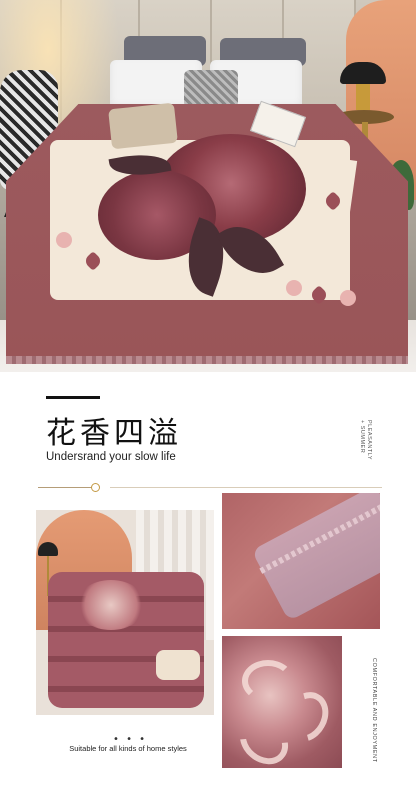  What do you see at coordinates (73, 397) in the screenshot?
I see `title-accent-bar` at bounding box center [73, 397].